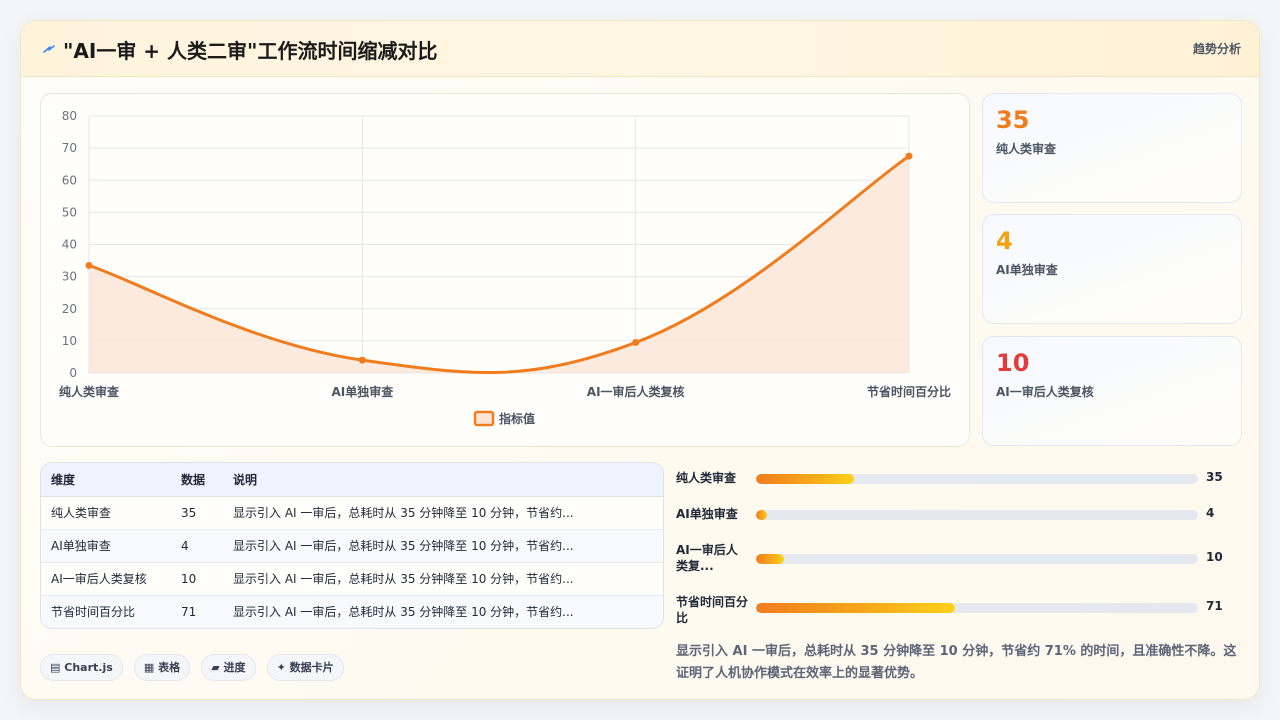 The image size is (1280, 720). Describe the element at coordinates (1214, 477) in the screenshot. I see `progress-value: 35` at that location.